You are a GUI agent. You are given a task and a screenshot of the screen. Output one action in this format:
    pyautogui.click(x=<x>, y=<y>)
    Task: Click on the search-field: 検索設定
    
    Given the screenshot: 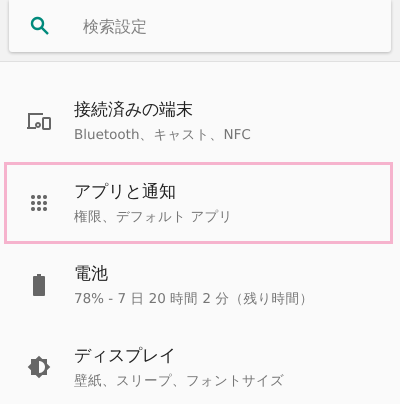 What is the action you would take?
    pyautogui.click(x=208, y=26)
    